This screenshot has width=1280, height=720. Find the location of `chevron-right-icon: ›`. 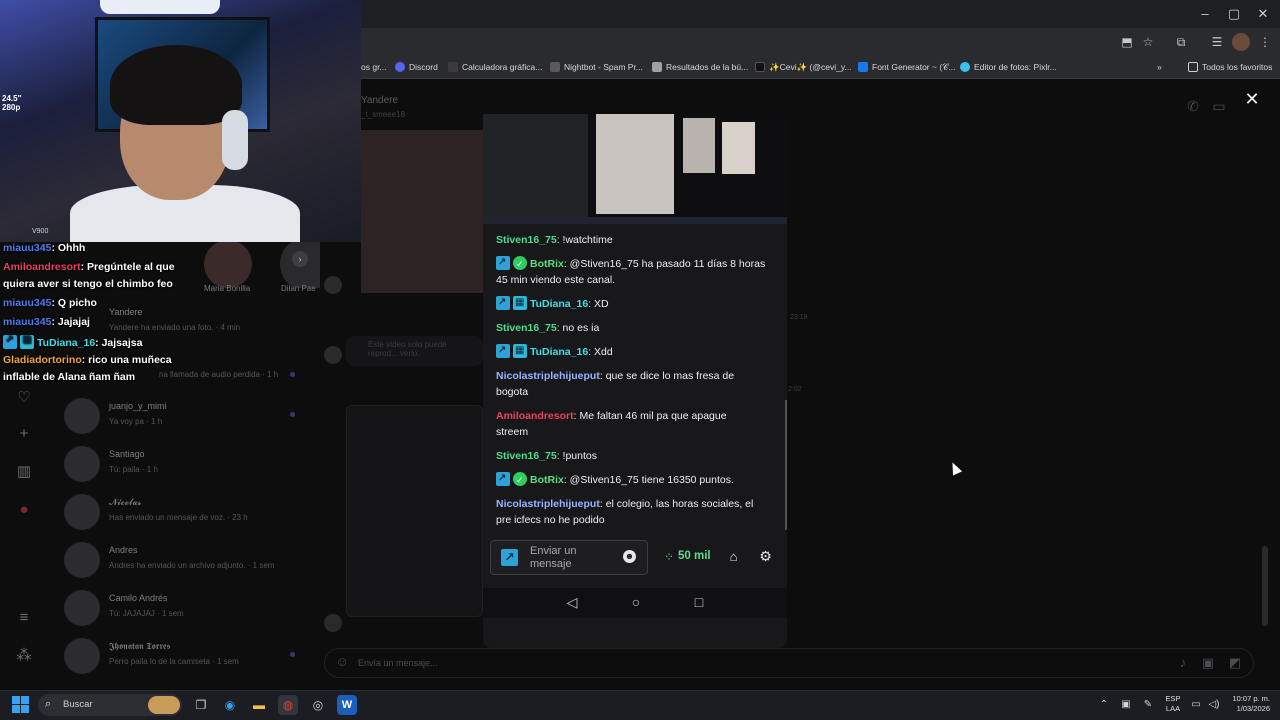

chevron-right-icon: › is located at coordinates (300, 259).